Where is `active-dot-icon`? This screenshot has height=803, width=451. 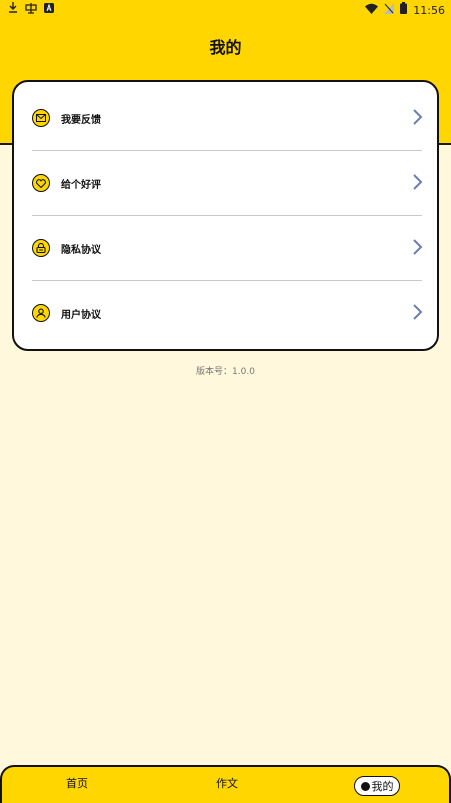 active-dot-icon is located at coordinates (365, 786).